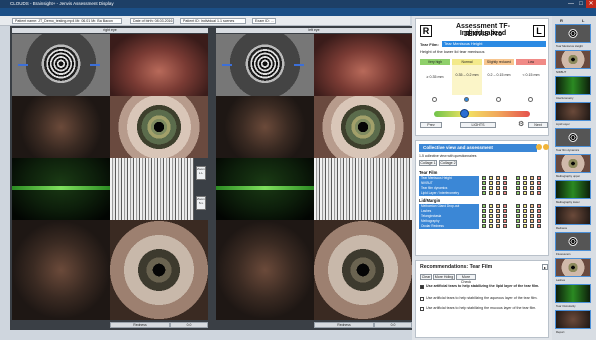 This screenshot has width=596, height=340. What do you see at coordinates (449, 206) in the screenshot?
I see `assessment-row-label: Meibomian Gland Drop-out` at bounding box center [449, 206].